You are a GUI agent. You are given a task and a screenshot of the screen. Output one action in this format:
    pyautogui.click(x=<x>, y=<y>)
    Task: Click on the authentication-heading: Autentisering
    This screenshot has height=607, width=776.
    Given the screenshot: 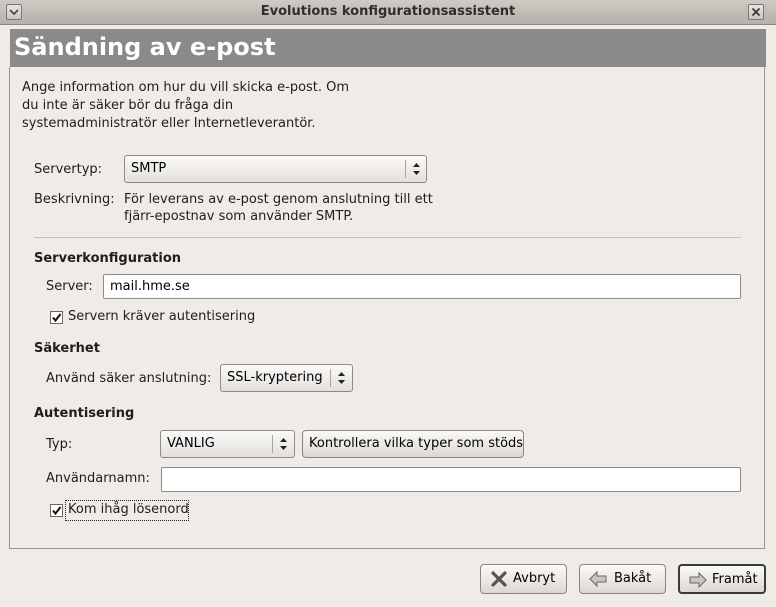 What is the action you would take?
    pyautogui.click(x=84, y=413)
    